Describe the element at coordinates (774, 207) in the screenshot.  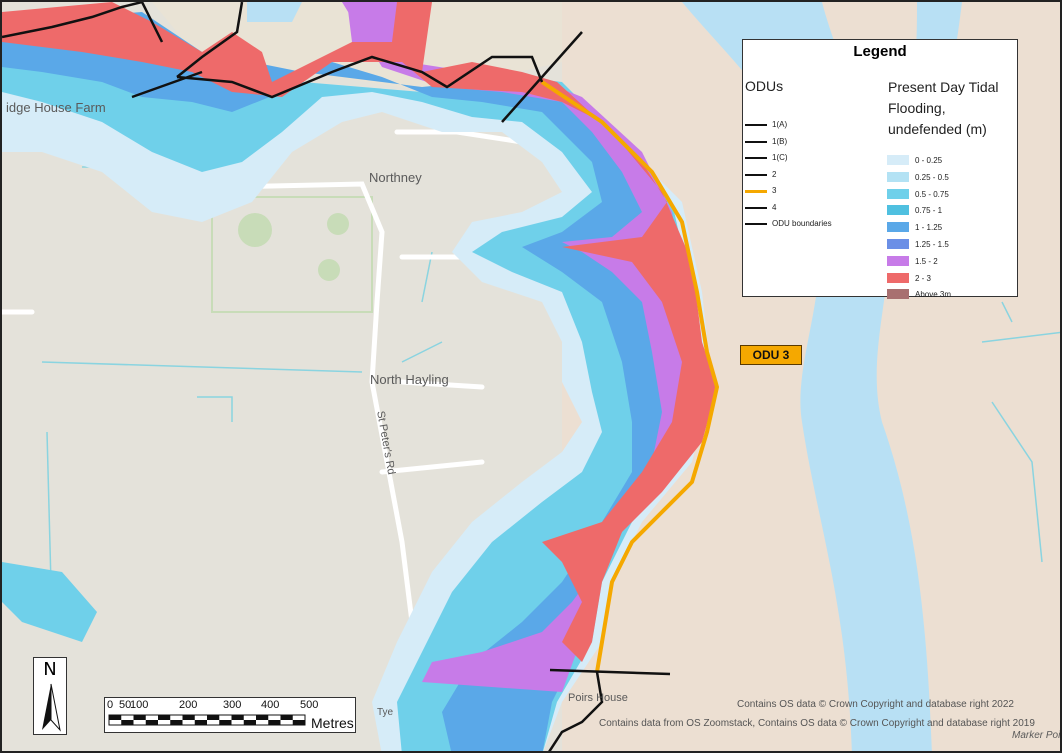
I see `legend-odu-label: 4` at that location.